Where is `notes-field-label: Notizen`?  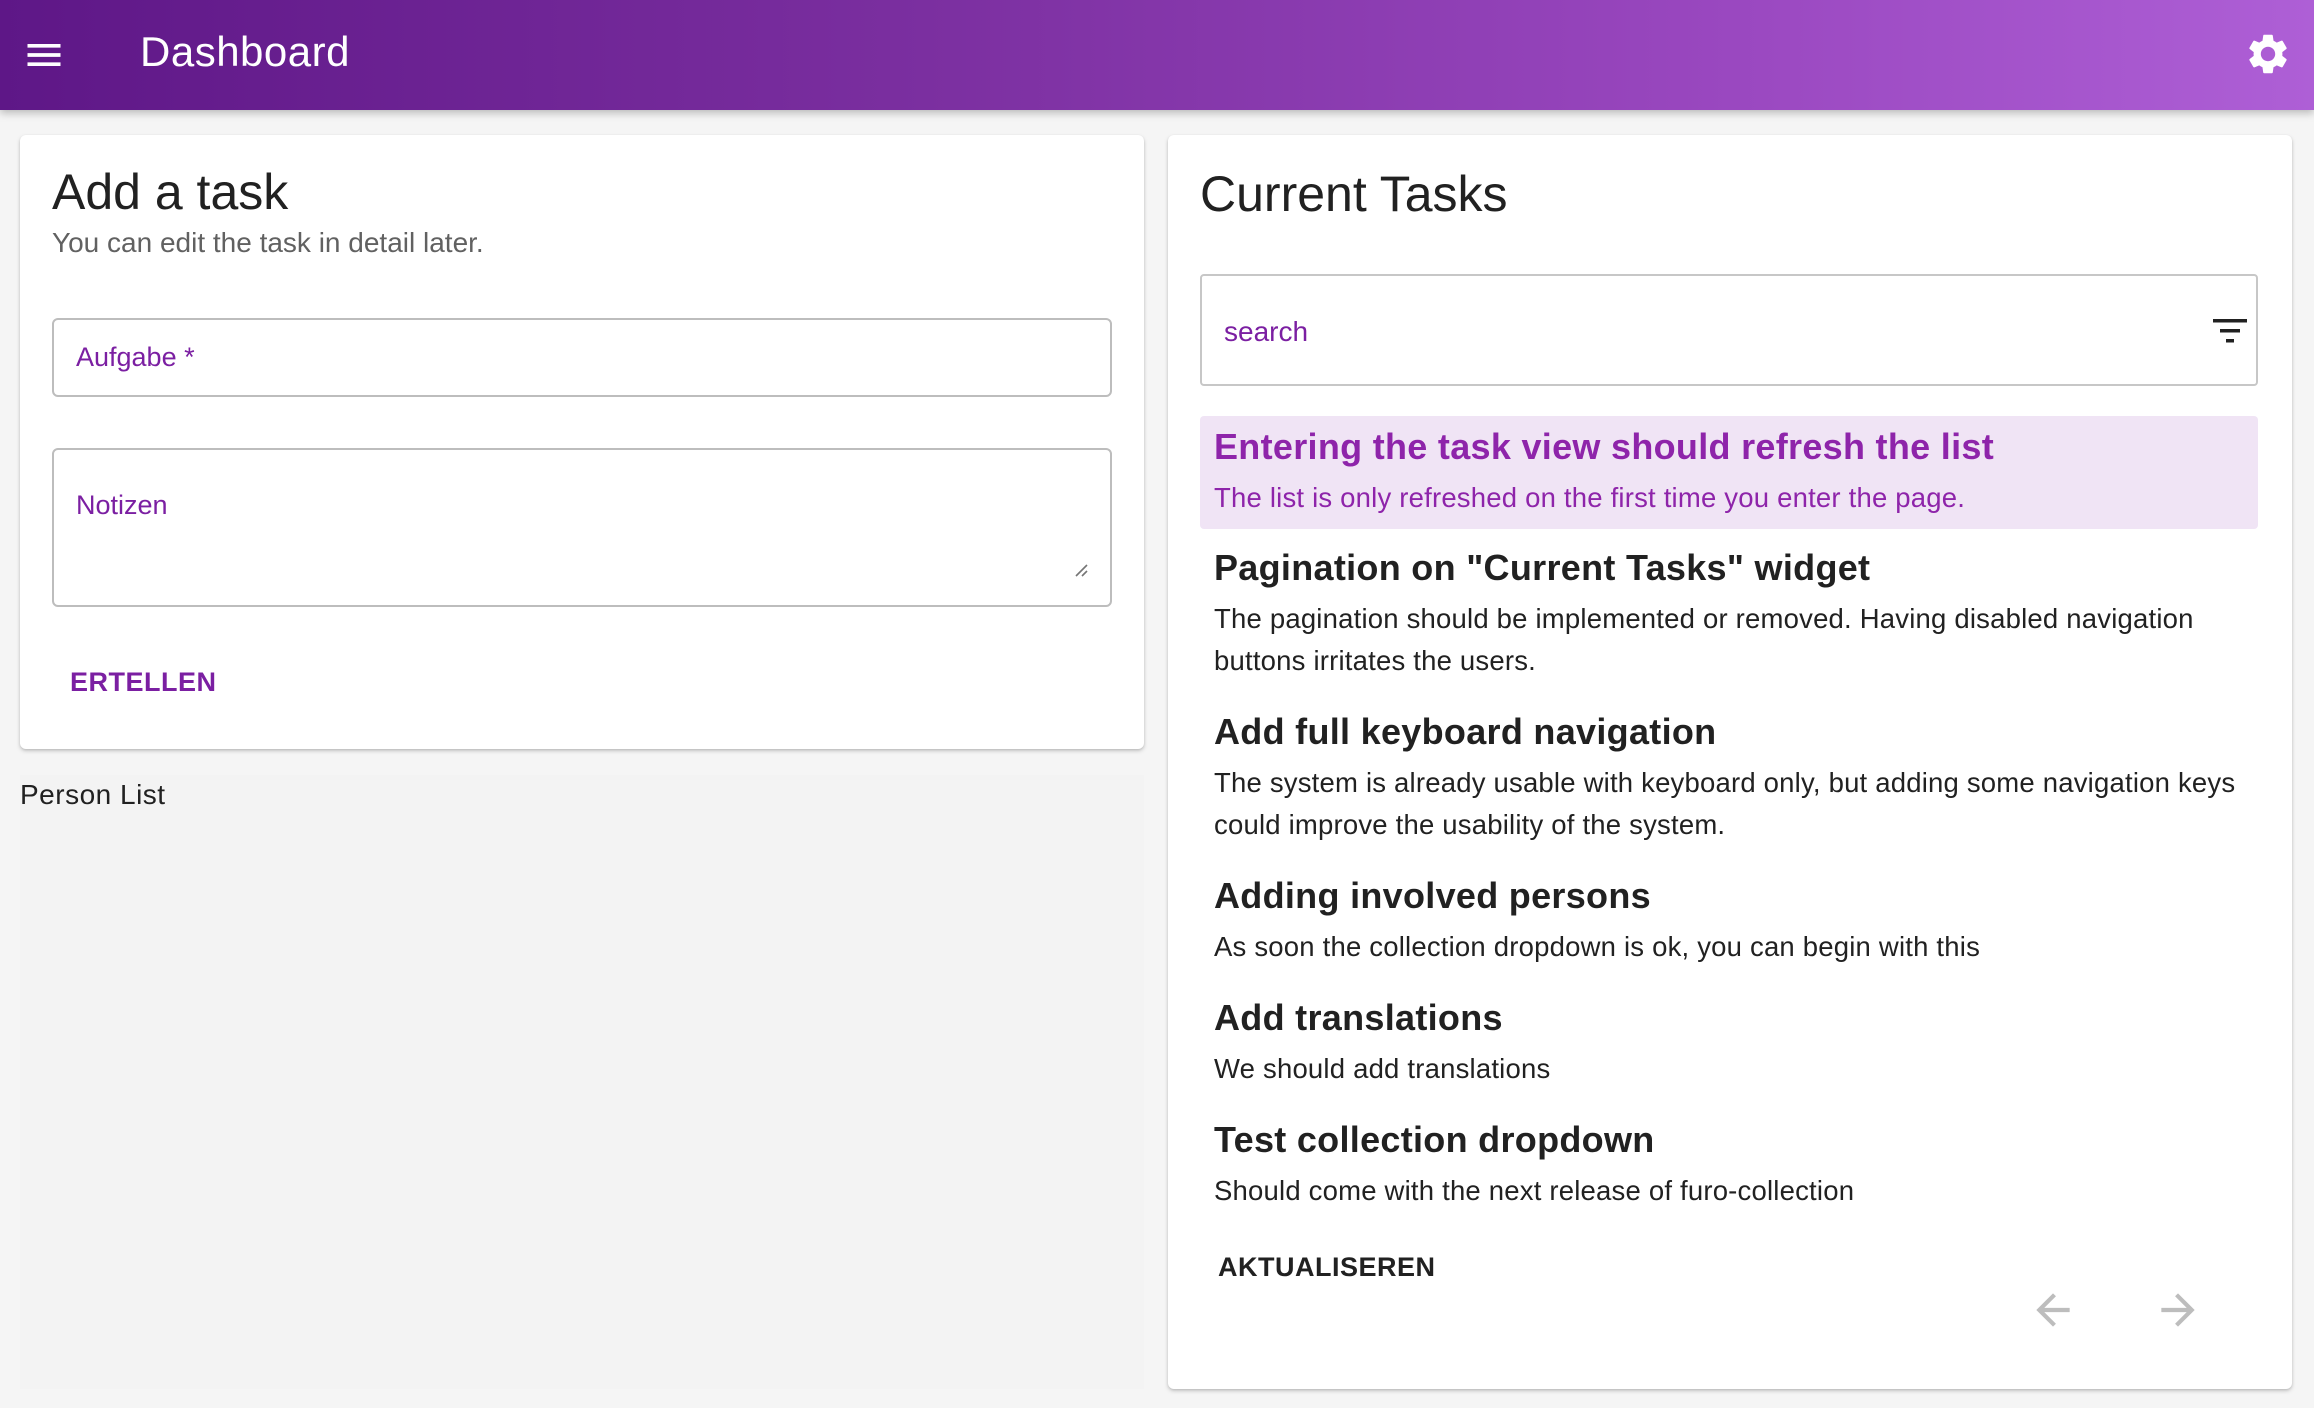 notes-field-label: Notizen is located at coordinates (122, 505).